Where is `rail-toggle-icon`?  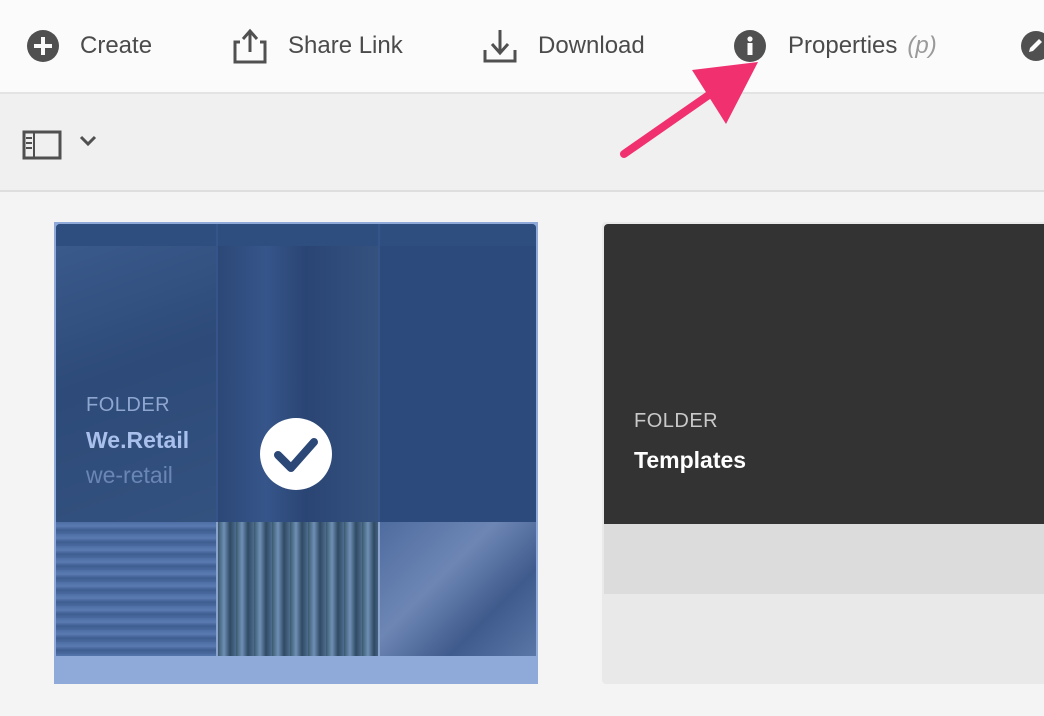 rail-toggle-icon is located at coordinates (42, 147).